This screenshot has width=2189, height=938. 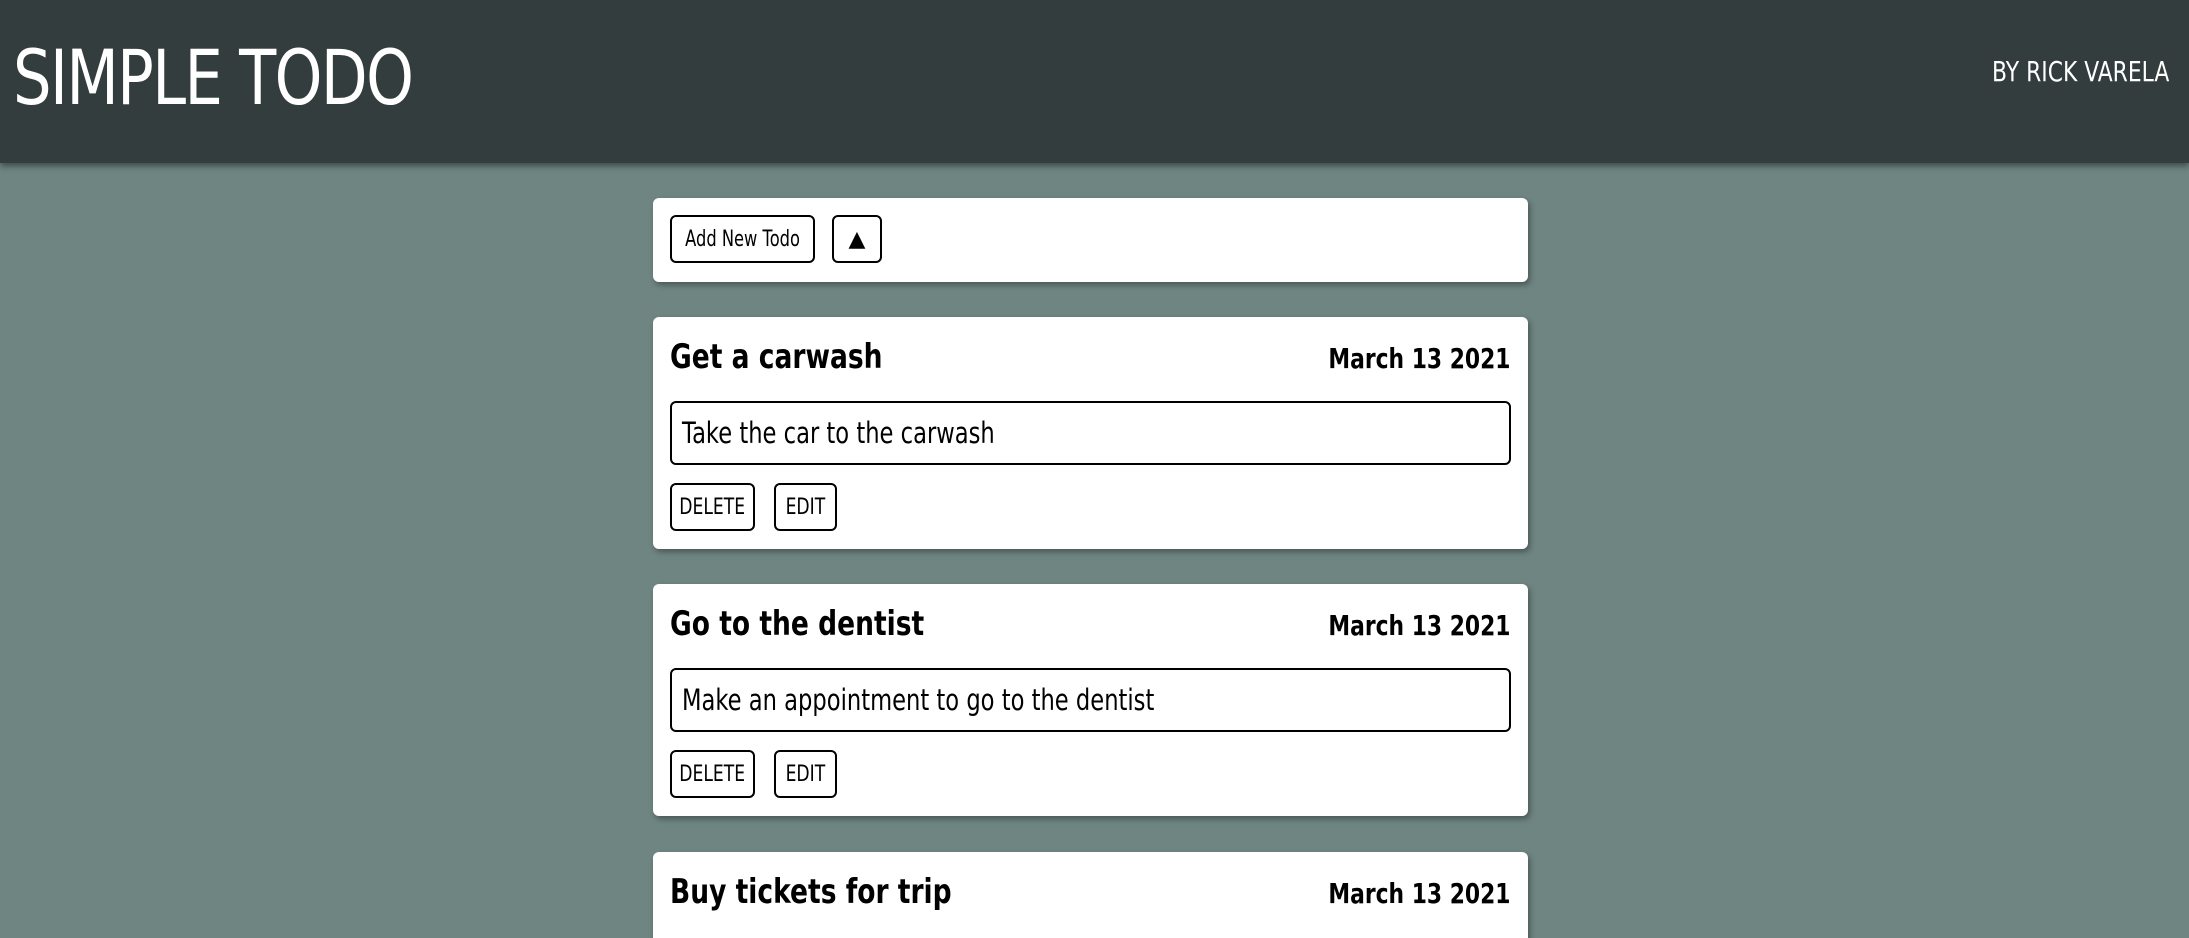 I want to click on todo-description-text: Make an appointment to go to the dentist, so click(x=918, y=700).